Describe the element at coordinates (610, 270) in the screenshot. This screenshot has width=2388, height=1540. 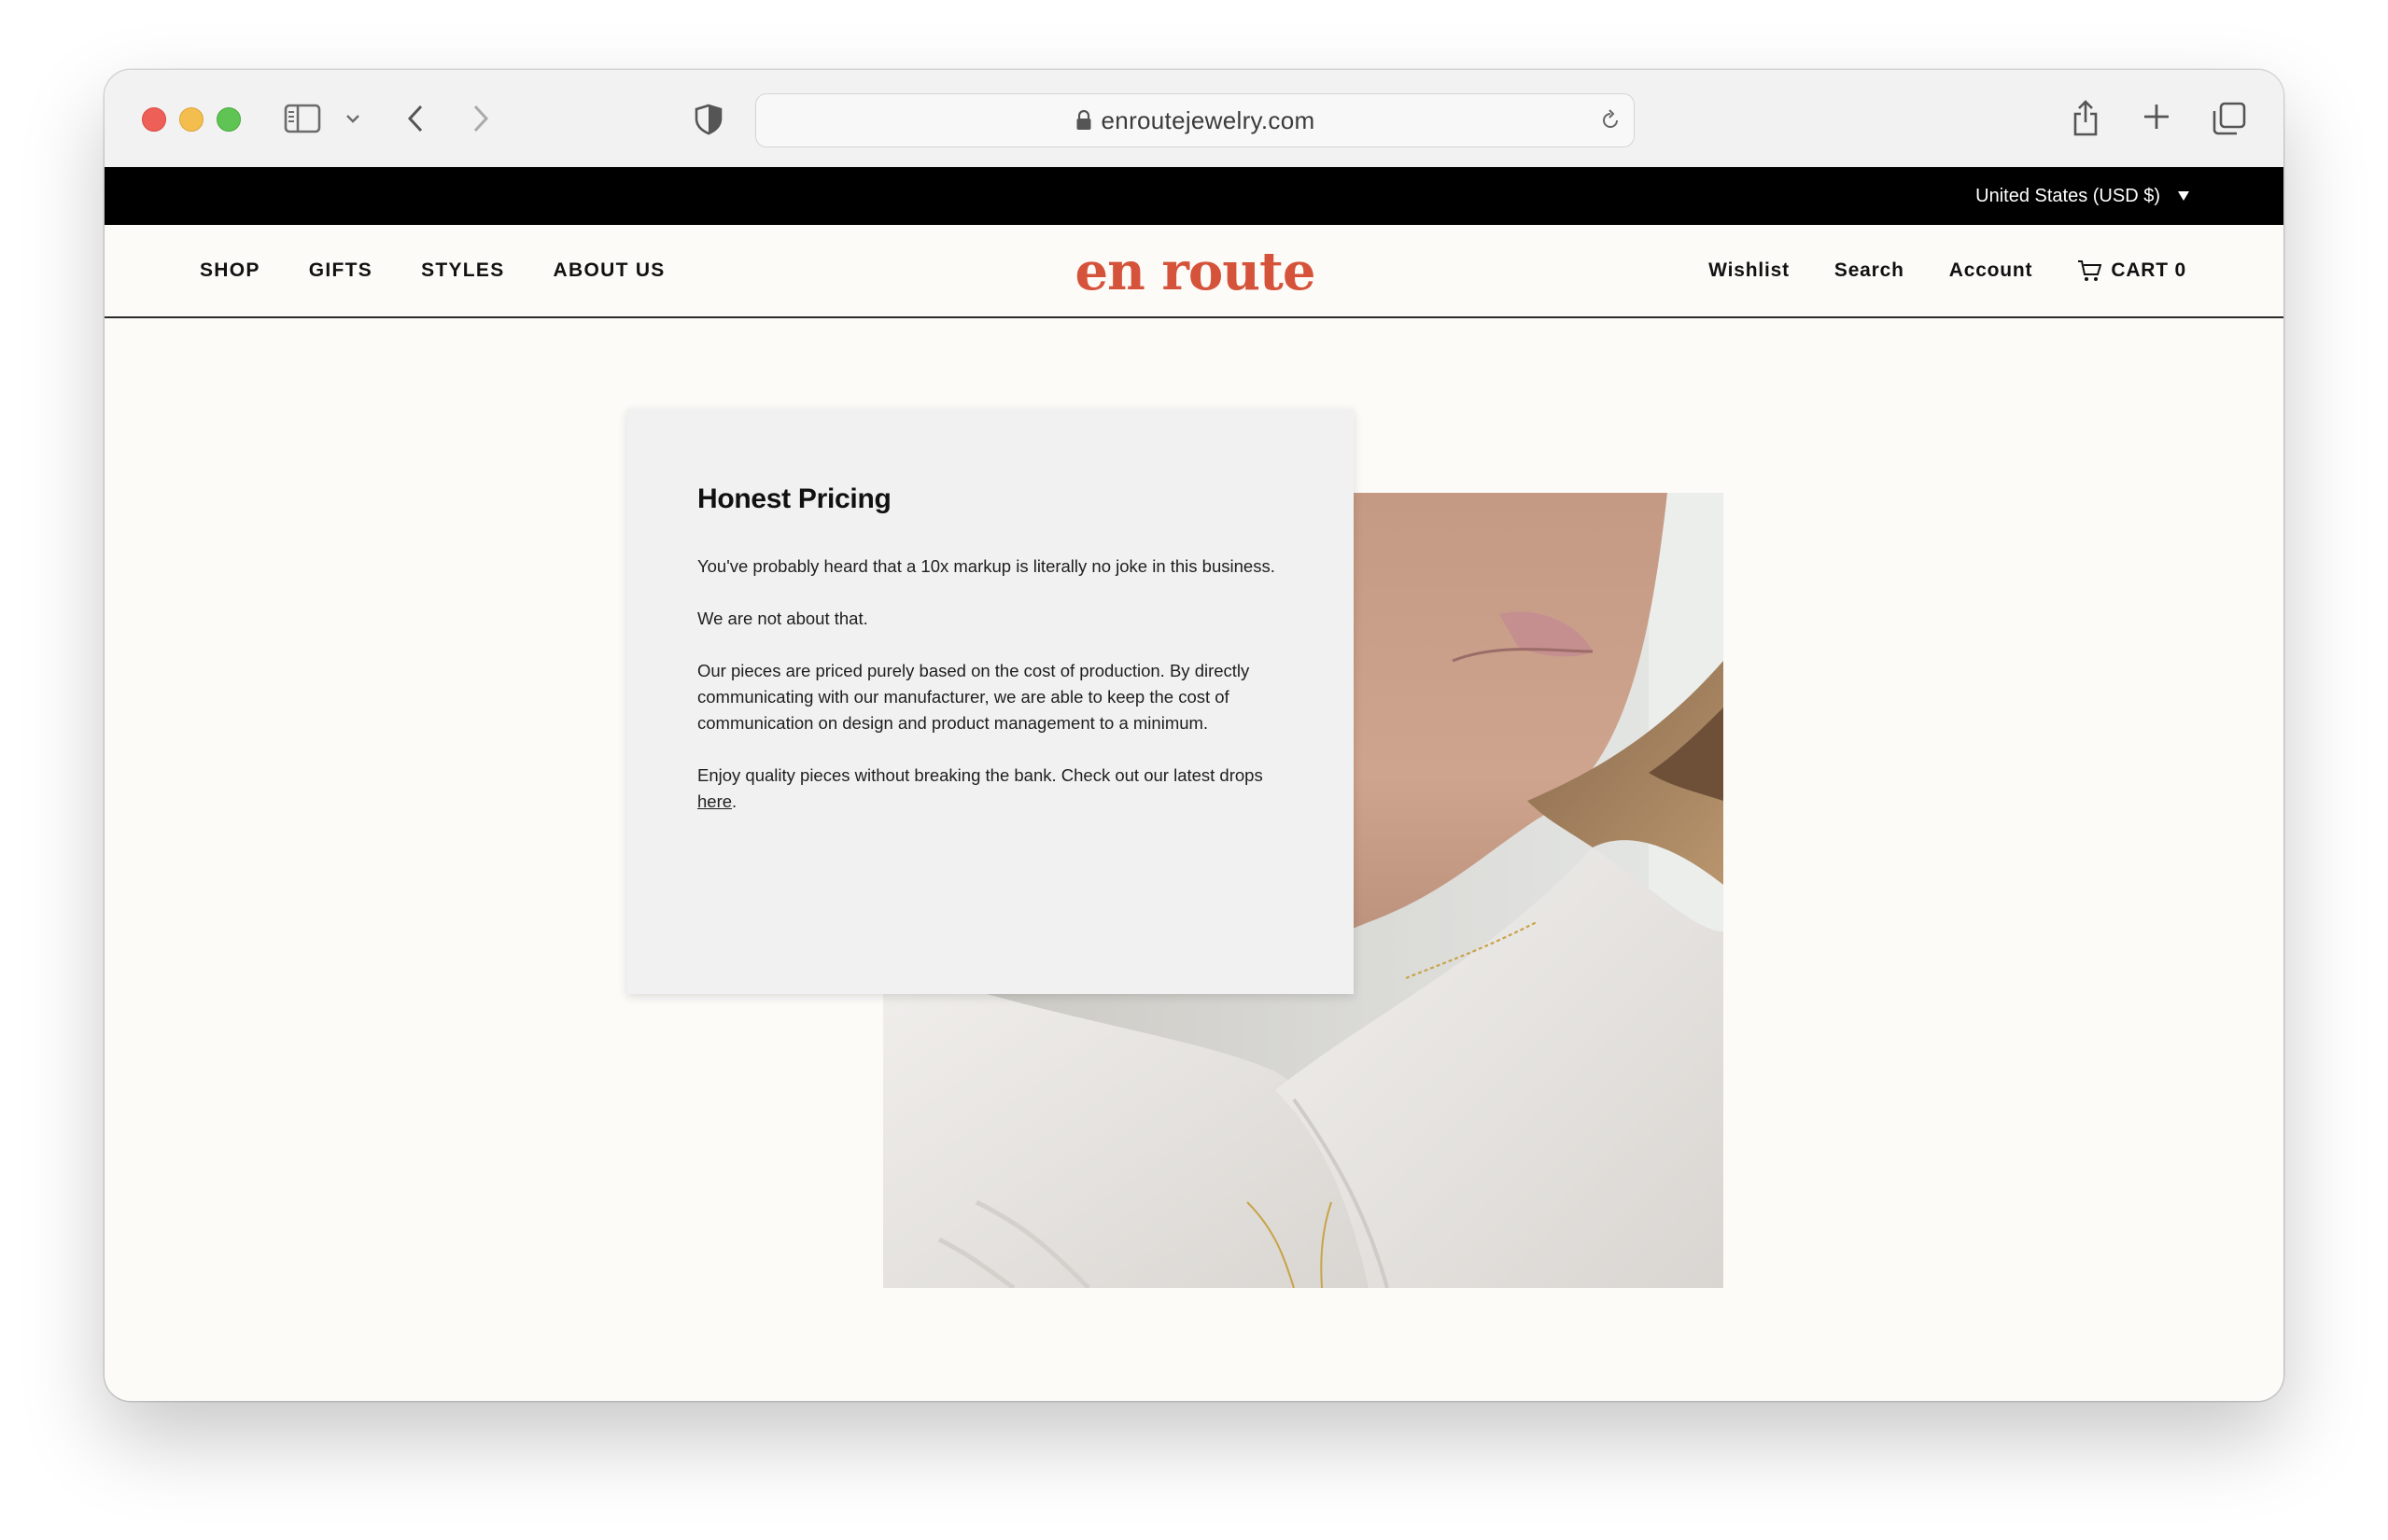
I see `nav-about-us: ABOUT US` at that location.